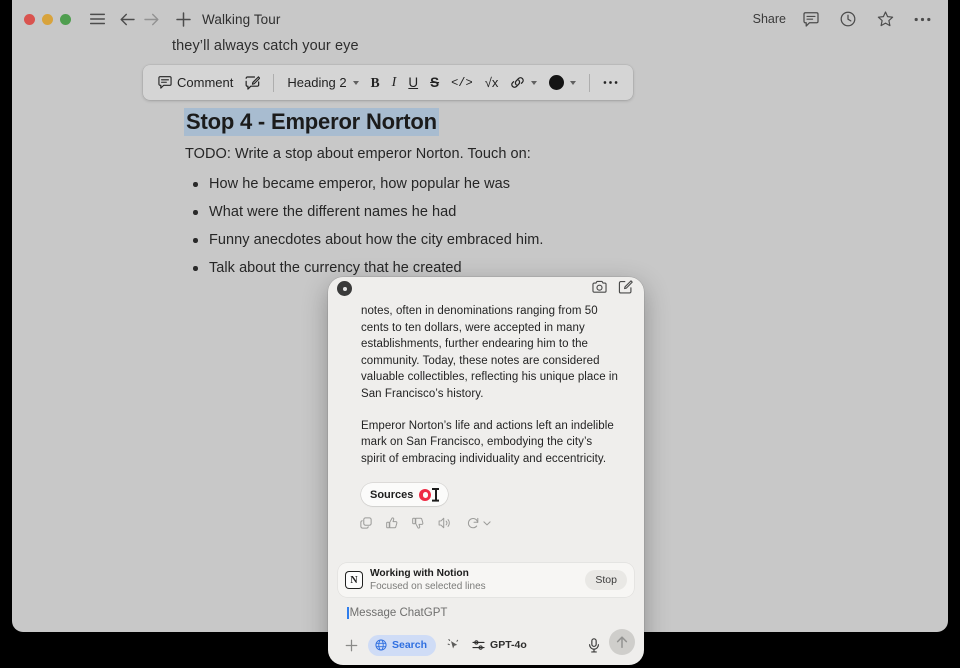 The height and width of the screenshot is (668, 960). I want to click on bold-button: B, so click(375, 83).